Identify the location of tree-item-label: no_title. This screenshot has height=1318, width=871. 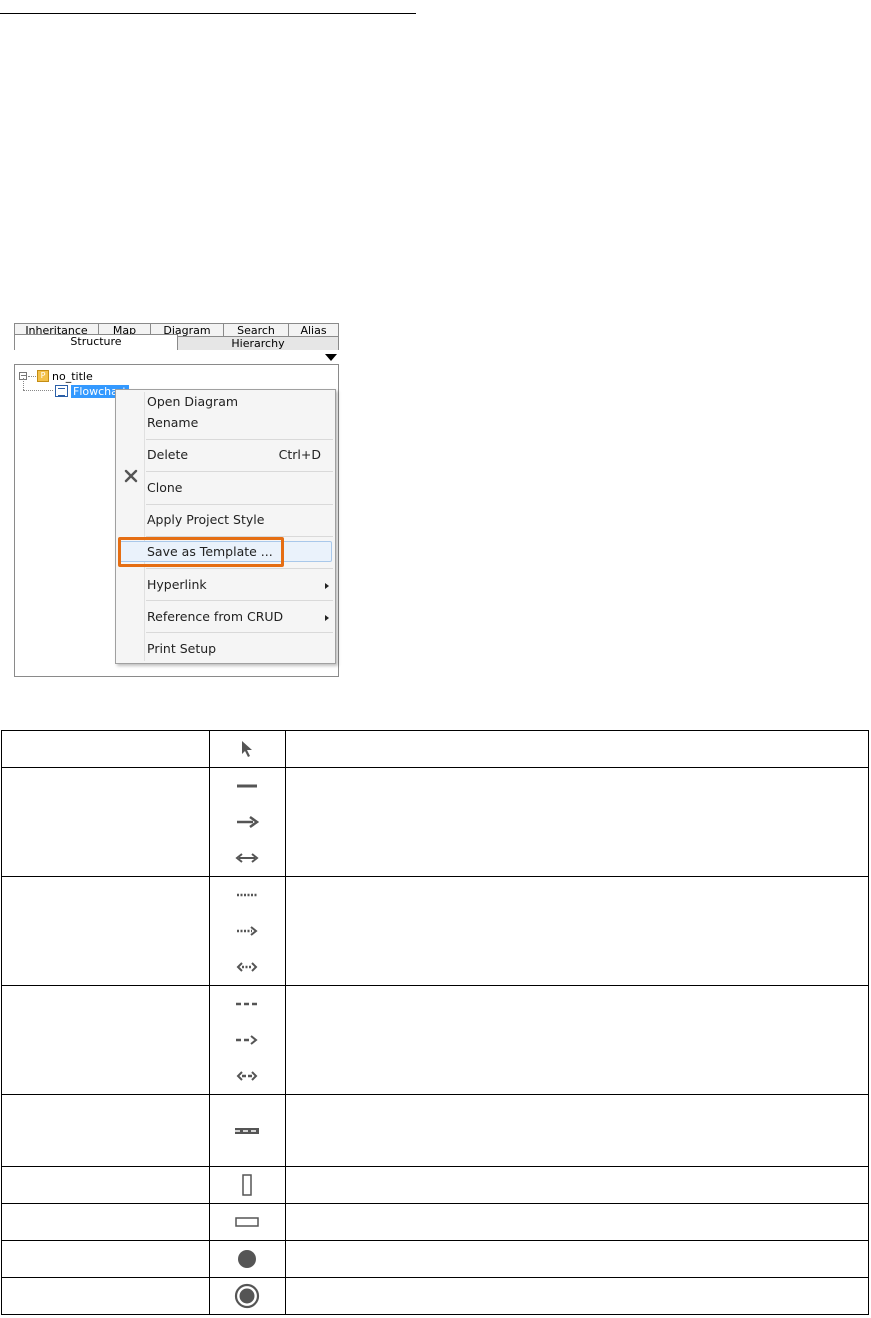
(72, 376).